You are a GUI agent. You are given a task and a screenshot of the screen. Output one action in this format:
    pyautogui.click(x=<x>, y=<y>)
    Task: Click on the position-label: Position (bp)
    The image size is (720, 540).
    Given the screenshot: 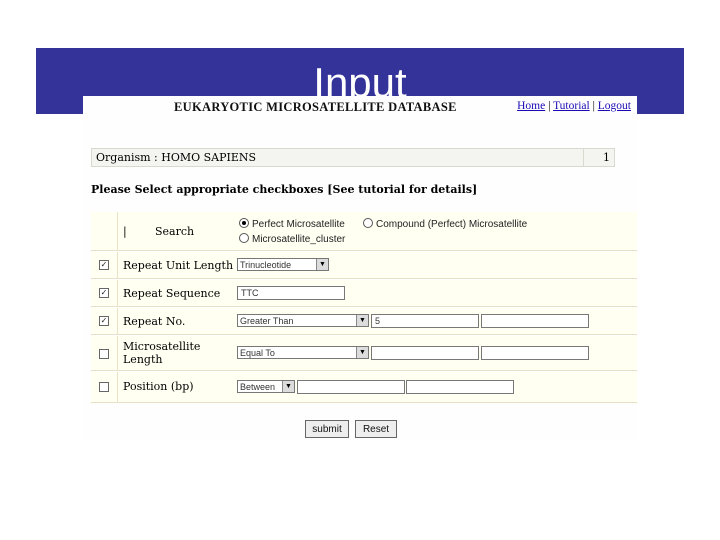 What is the action you would take?
    pyautogui.click(x=158, y=386)
    